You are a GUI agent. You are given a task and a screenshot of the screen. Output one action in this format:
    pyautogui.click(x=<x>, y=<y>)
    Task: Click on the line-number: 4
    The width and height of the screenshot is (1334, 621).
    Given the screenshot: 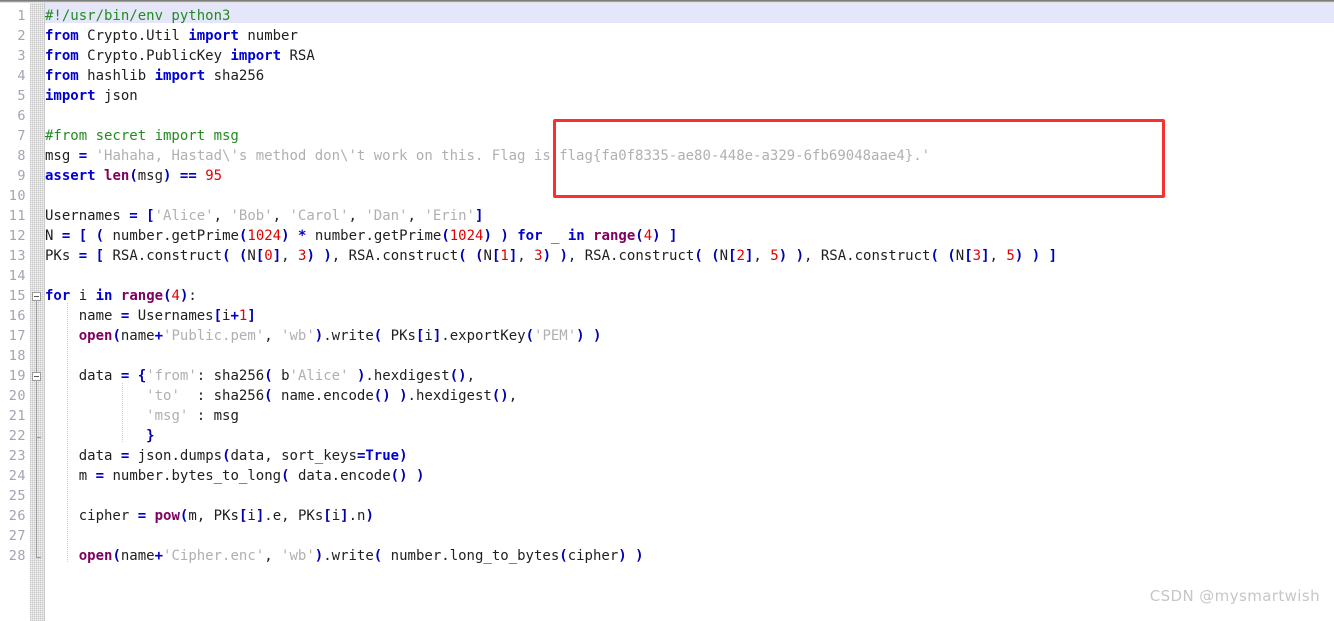 What is the action you would take?
    pyautogui.click(x=21, y=76)
    